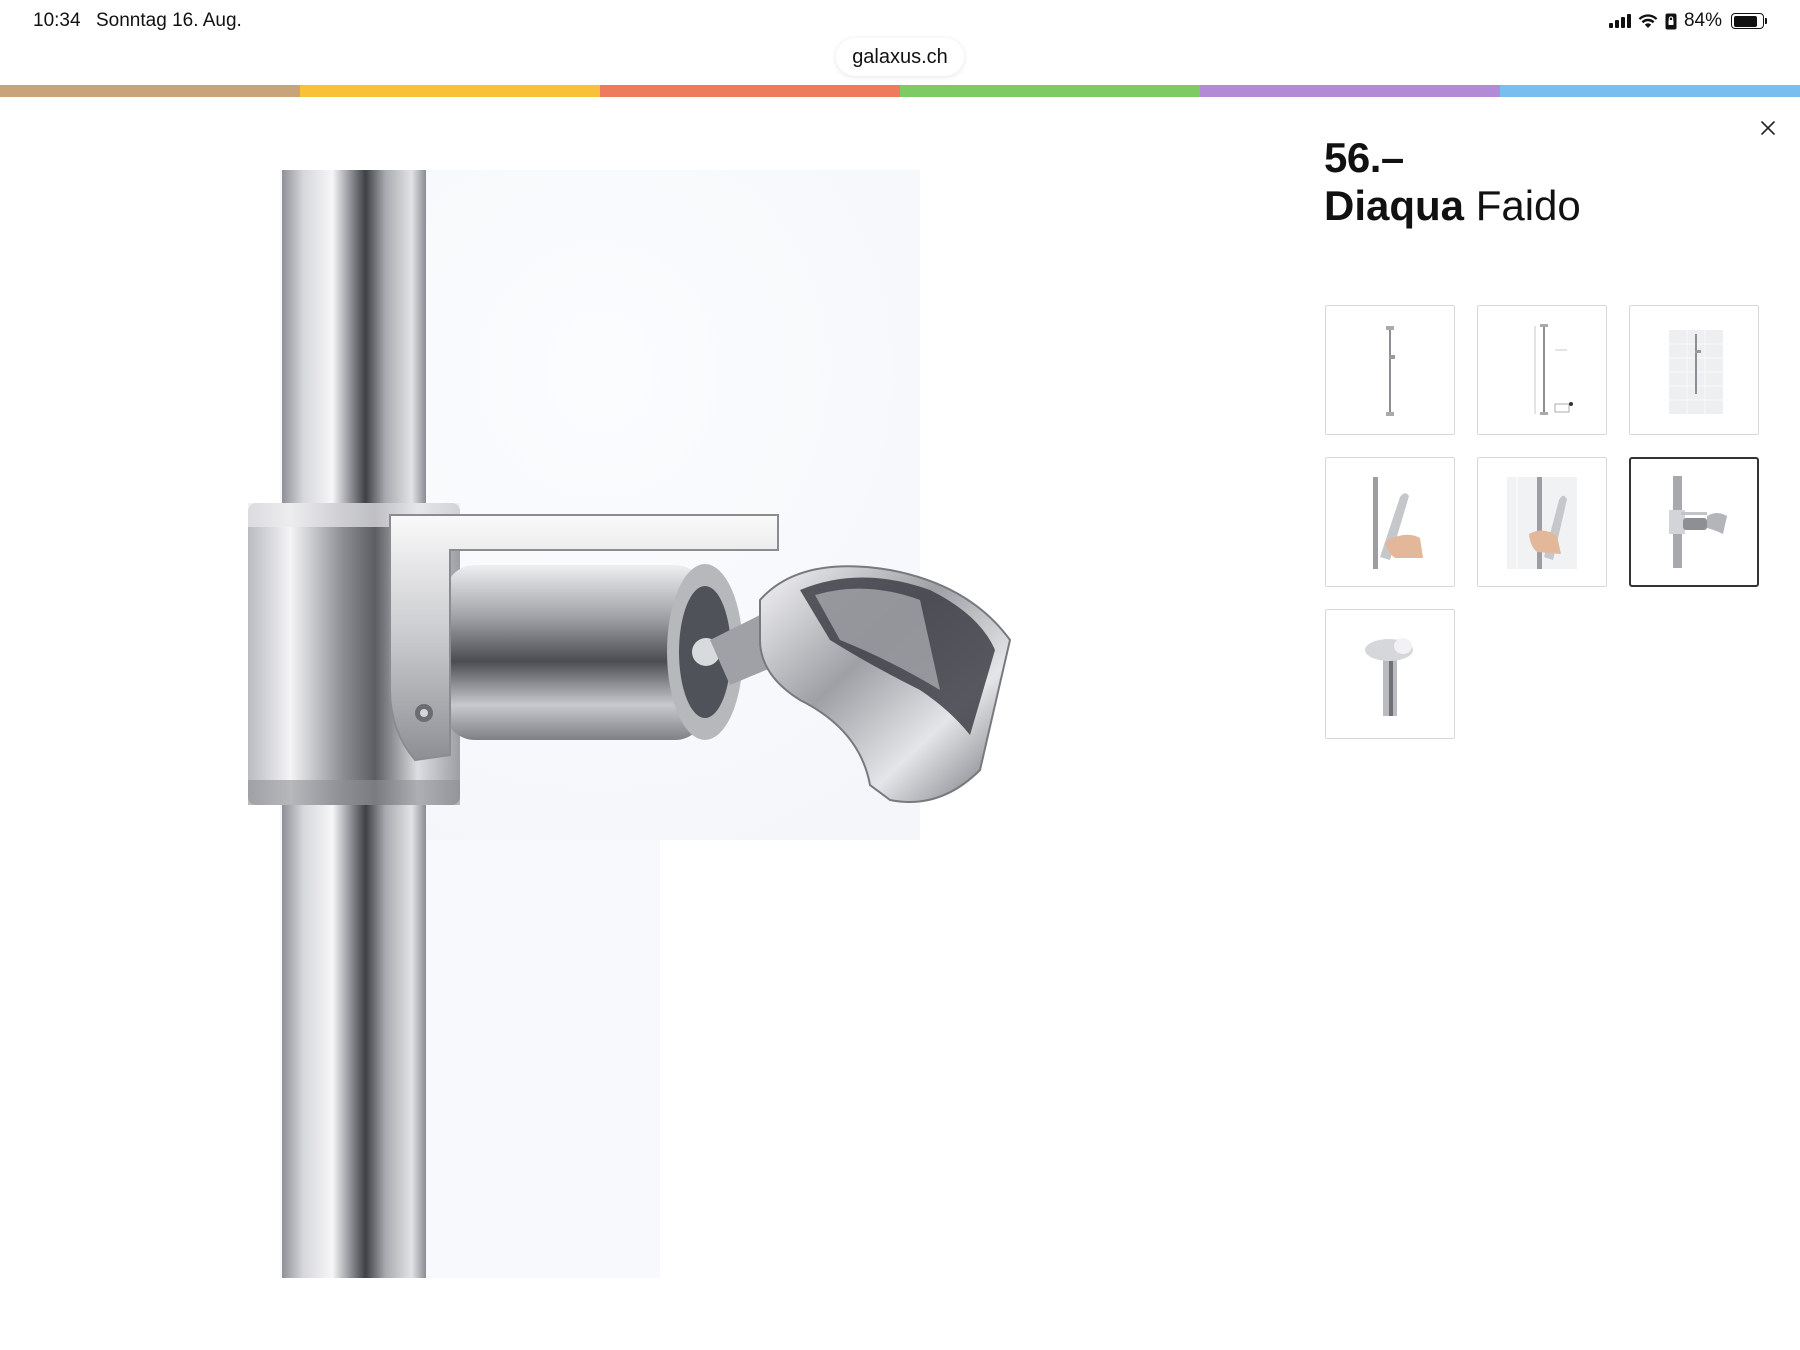 This screenshot has height=1350, width=1800. I want to click on thumb-rail-hand-tiles, so click(1542, 523).